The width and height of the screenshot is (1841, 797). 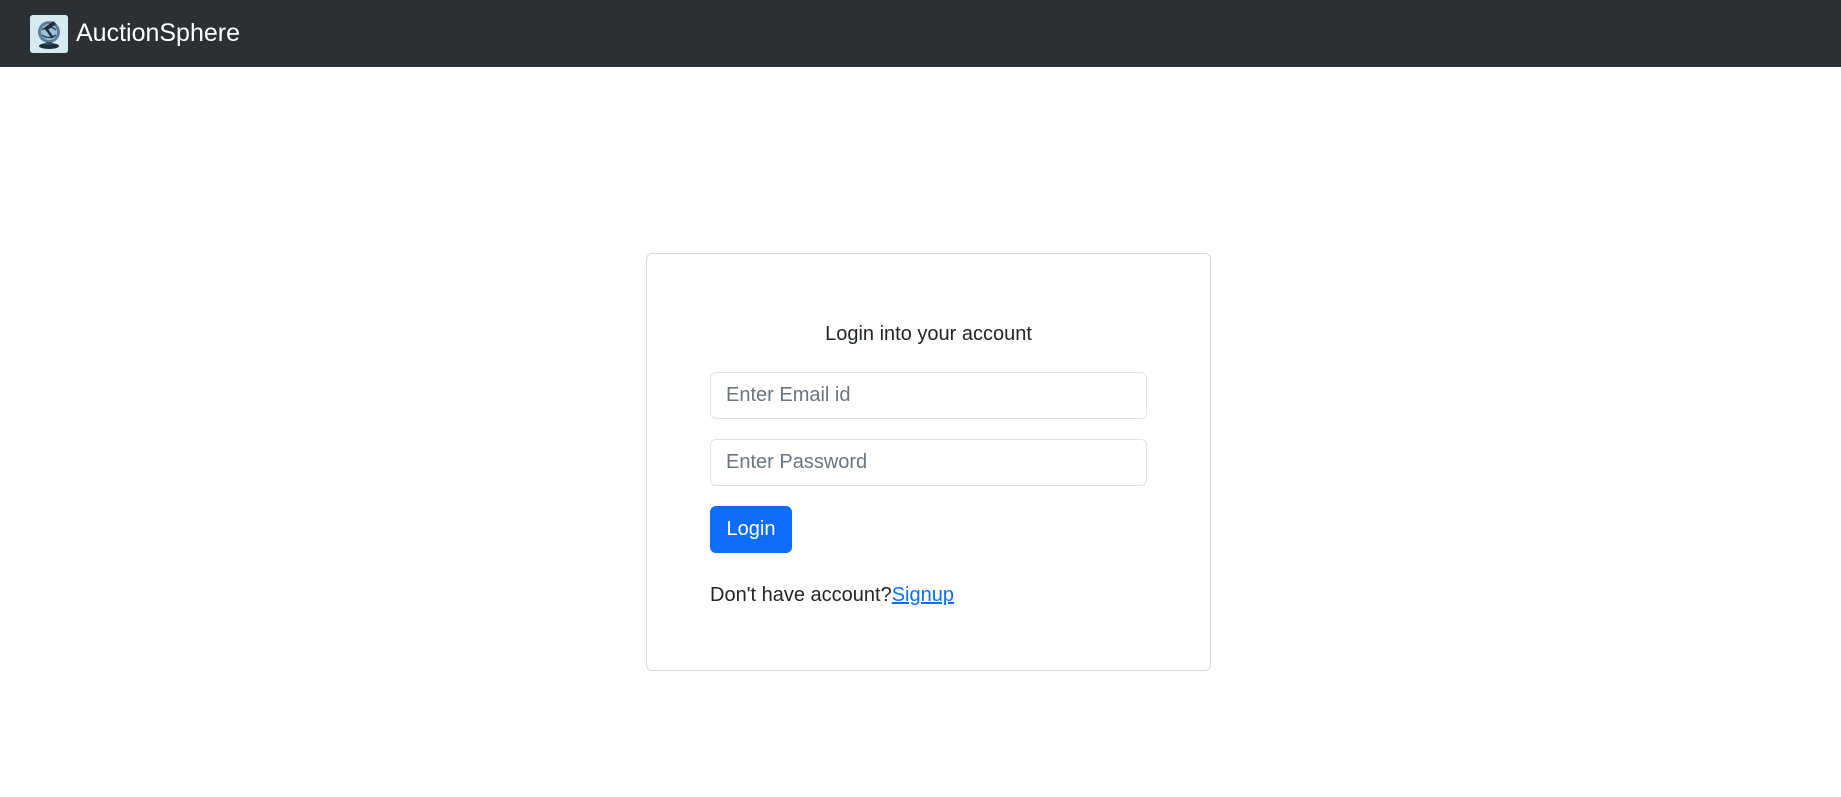 What do you see at coordinates (928, 334) in the screenshot?
I see `login-card-title: Login into your account` at bounding box center [928, 334].